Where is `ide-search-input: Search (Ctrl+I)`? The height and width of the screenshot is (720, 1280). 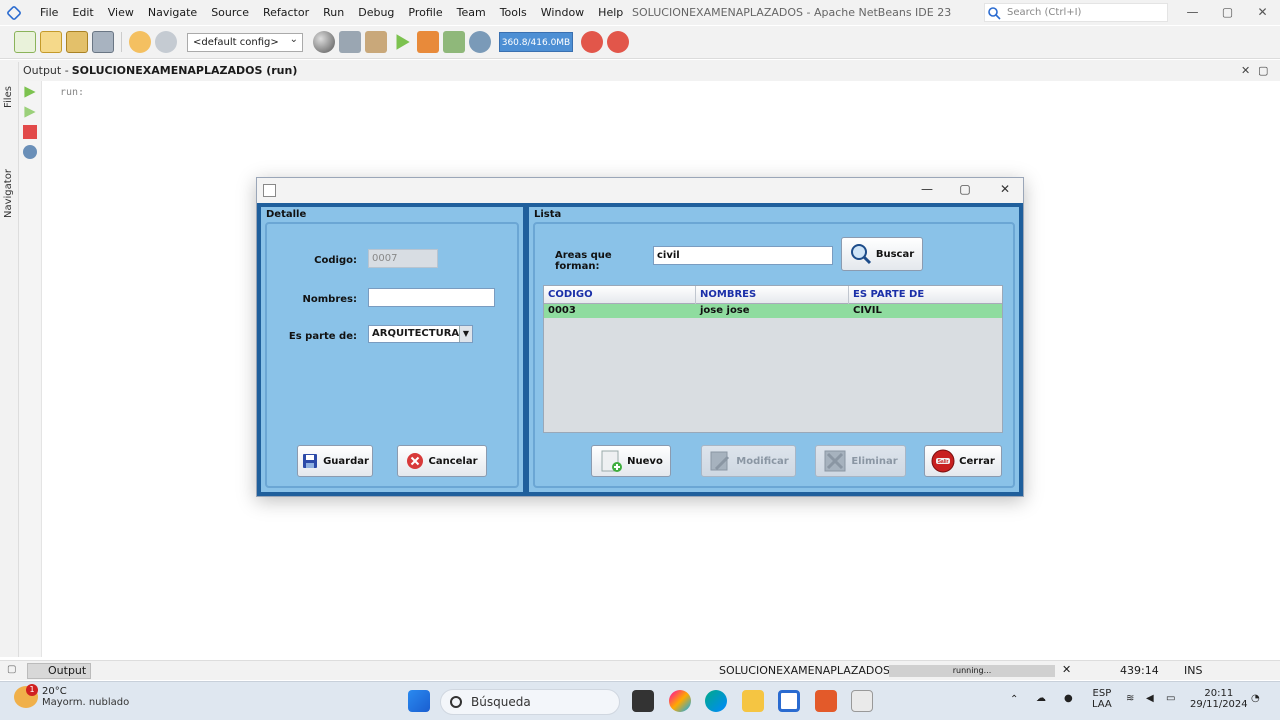 ide-search-input: Search (Ctrl+I) is located at coordinates (1076, 12).